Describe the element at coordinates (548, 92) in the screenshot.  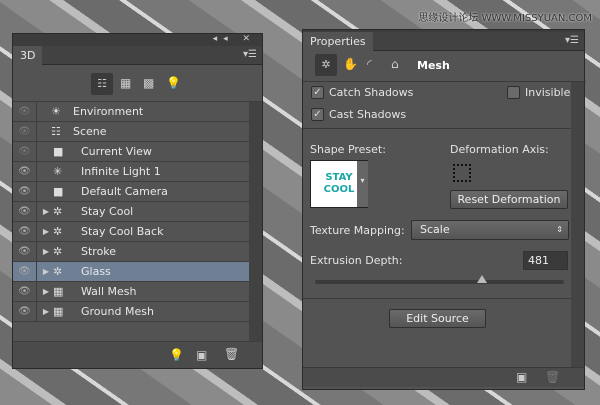
I see `invisible-label: Invisible` at that location.